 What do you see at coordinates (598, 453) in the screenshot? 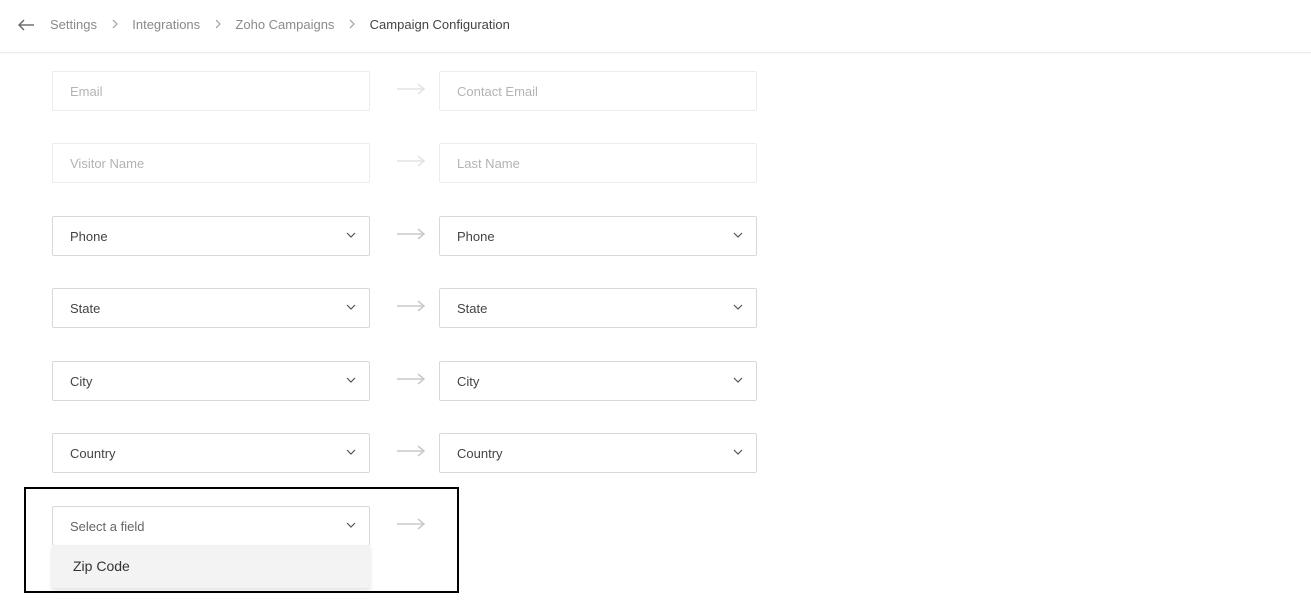
I see `target-select-country: Country` at bounding box center [598, 453].